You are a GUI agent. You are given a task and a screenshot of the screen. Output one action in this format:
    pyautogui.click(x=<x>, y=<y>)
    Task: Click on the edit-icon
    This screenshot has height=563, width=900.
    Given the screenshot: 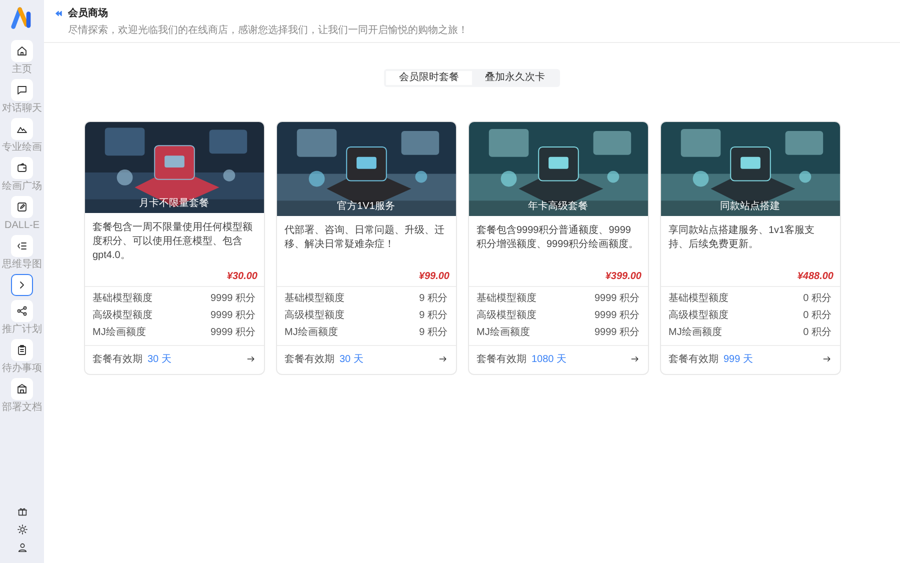 What is the action you would take?
    pyautogui.click(x=22, y=207)
    